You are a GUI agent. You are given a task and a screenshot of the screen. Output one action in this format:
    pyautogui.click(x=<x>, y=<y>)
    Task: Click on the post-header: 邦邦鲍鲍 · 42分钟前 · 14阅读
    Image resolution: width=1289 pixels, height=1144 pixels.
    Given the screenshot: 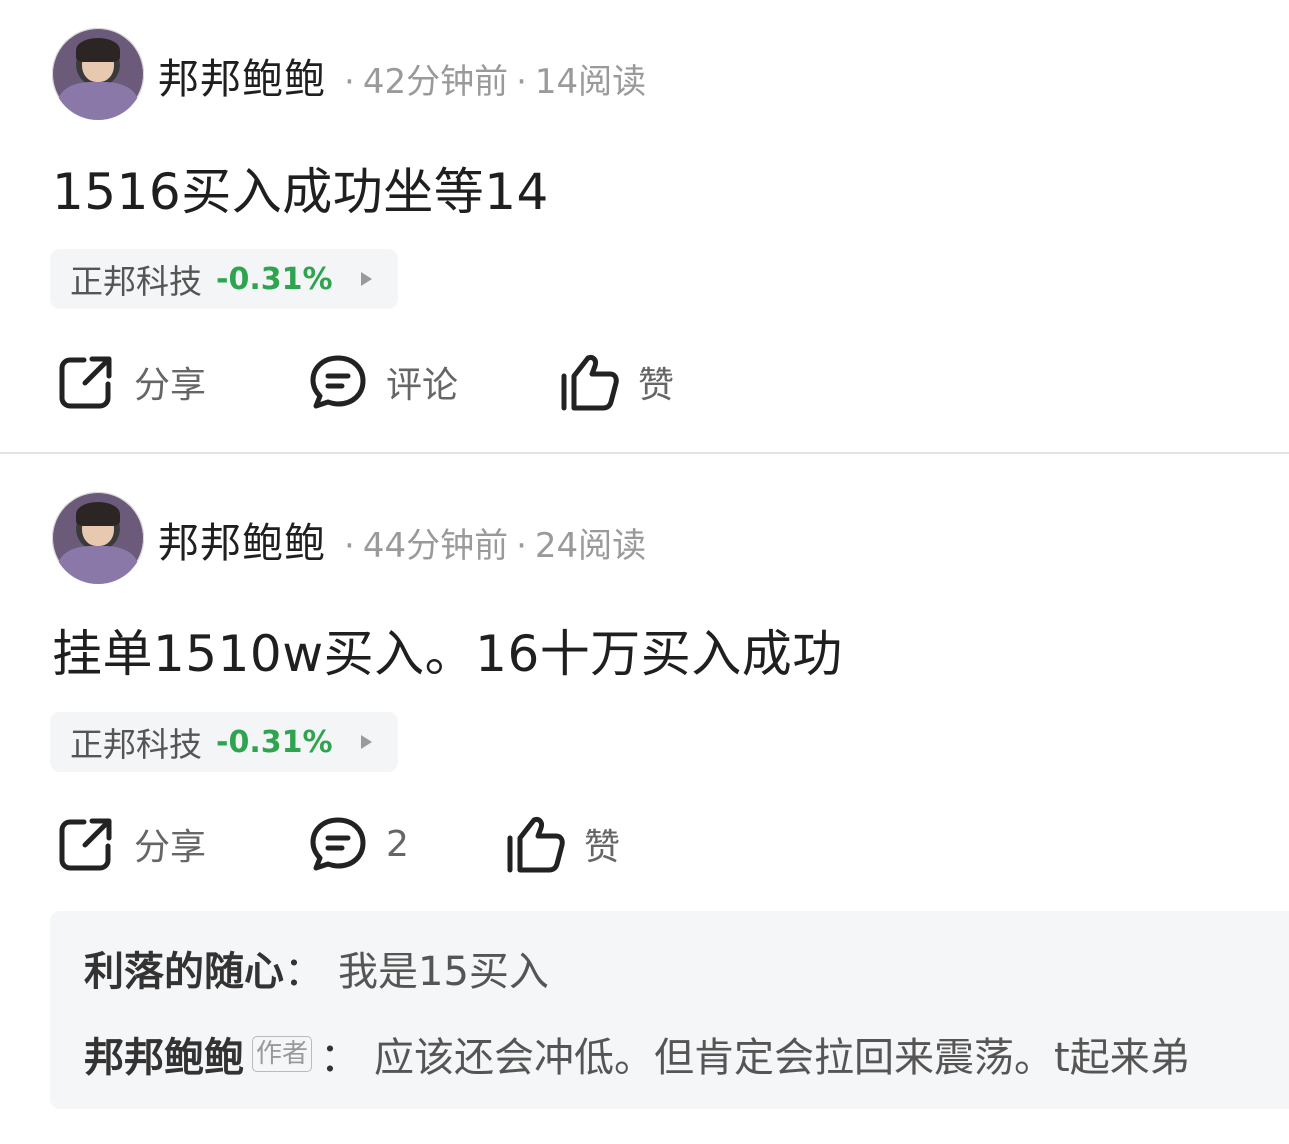 What is the action you would take?
    pyautogui.click(x=402, y=75)
    